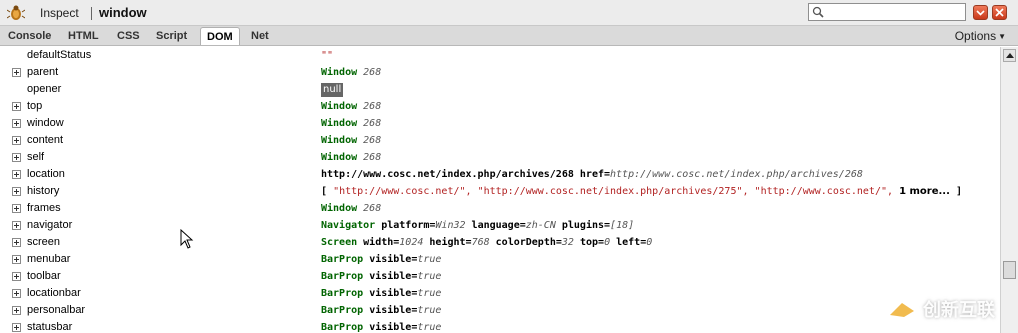  I want to click on dom-prop-name: screen, so click(44, 242).